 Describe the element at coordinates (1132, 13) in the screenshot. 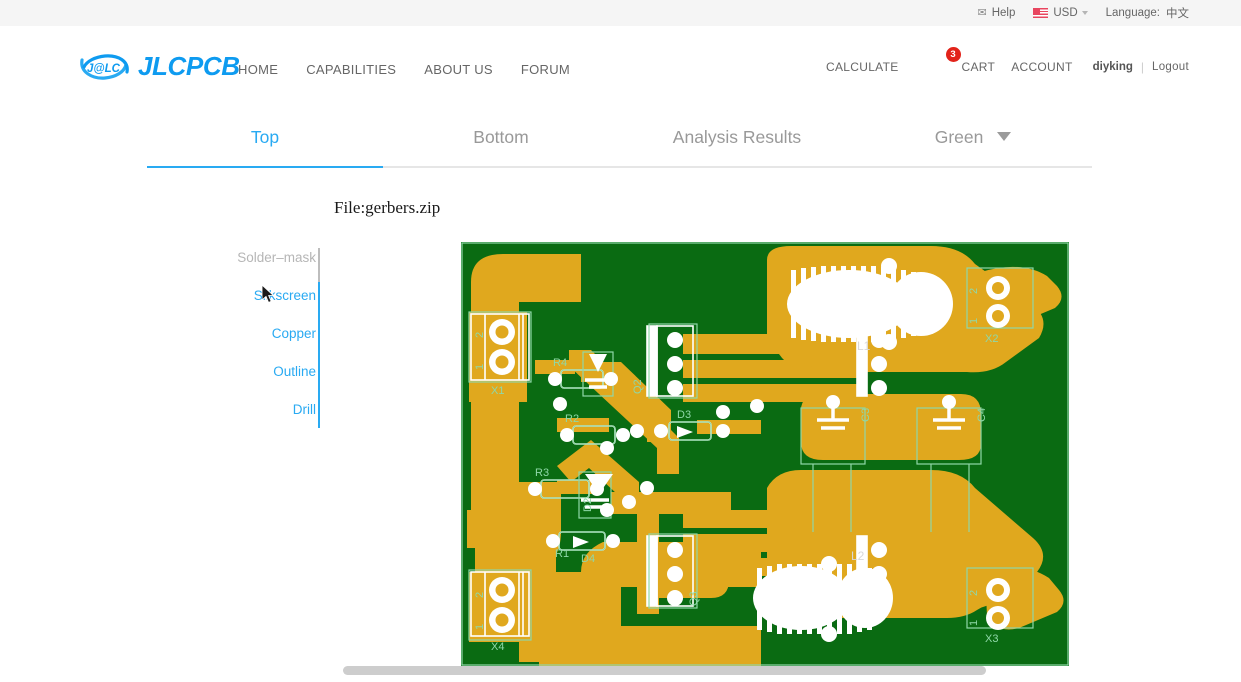

I see `language-label: Language:` at that location.